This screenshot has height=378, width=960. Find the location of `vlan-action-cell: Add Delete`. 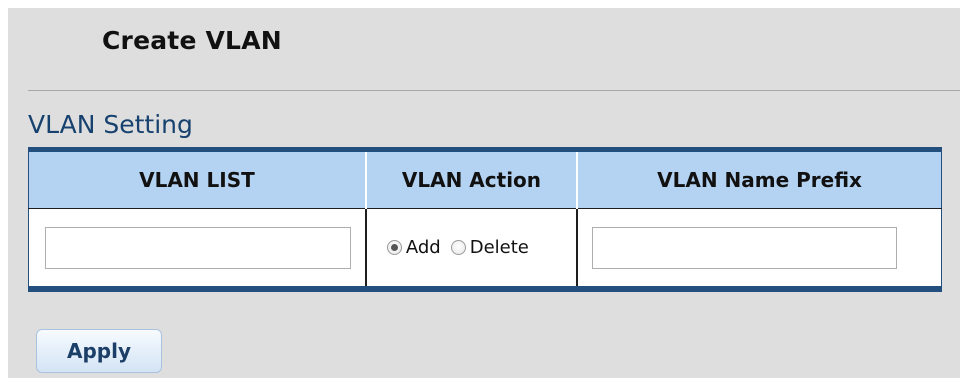

vlan-action-cell: Add Delete is located at coordinates (472, 248).